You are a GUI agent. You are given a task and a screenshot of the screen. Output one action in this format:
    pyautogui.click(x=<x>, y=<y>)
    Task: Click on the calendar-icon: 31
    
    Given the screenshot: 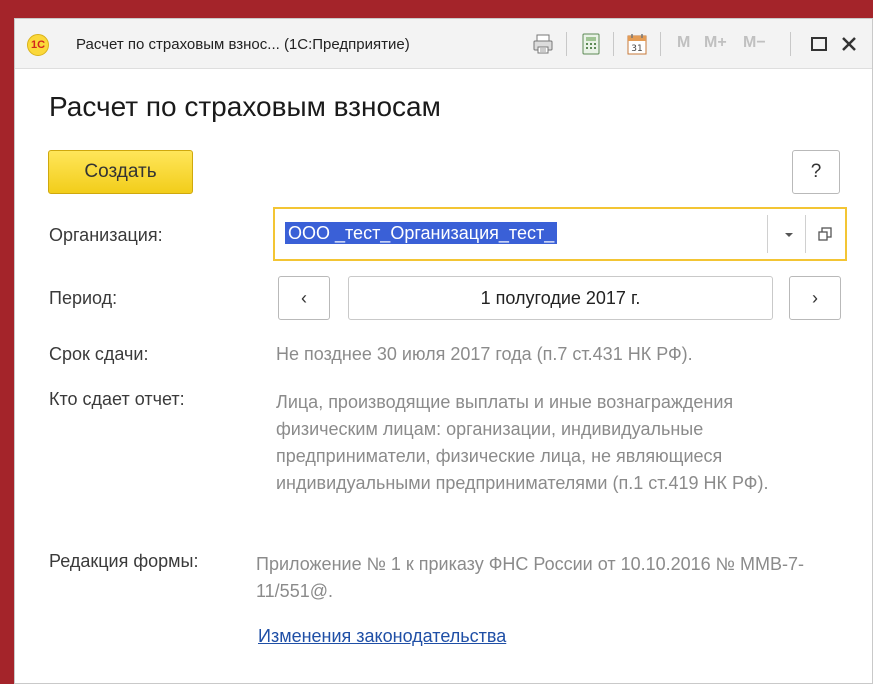 What is the action you would take?
    pyautogui.click(x=637, y=44)
    